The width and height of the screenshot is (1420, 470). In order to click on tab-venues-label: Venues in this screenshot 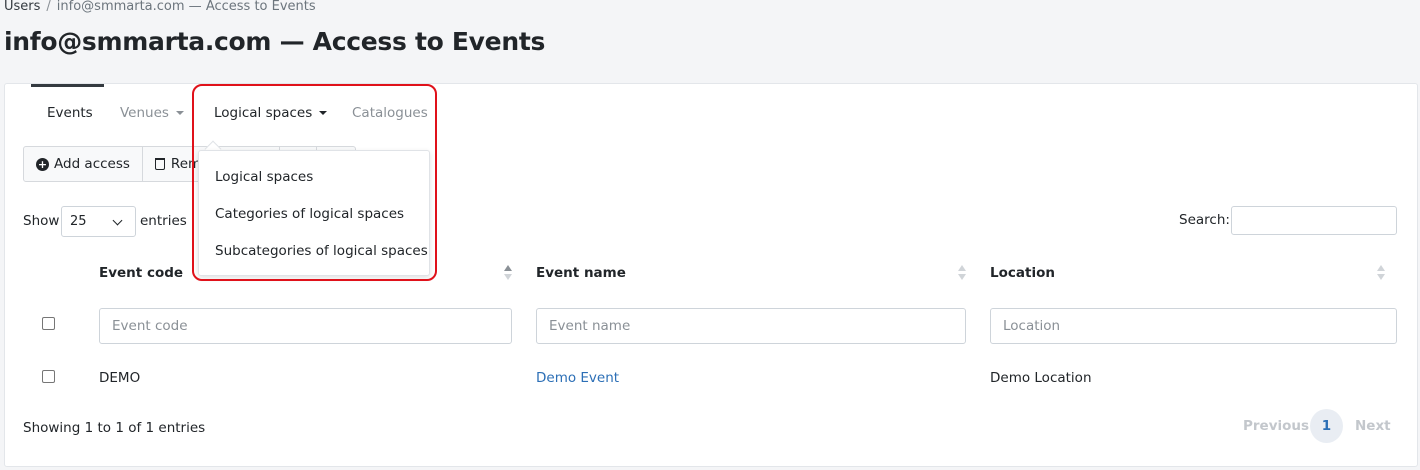, I will do `click(144, 113)`.